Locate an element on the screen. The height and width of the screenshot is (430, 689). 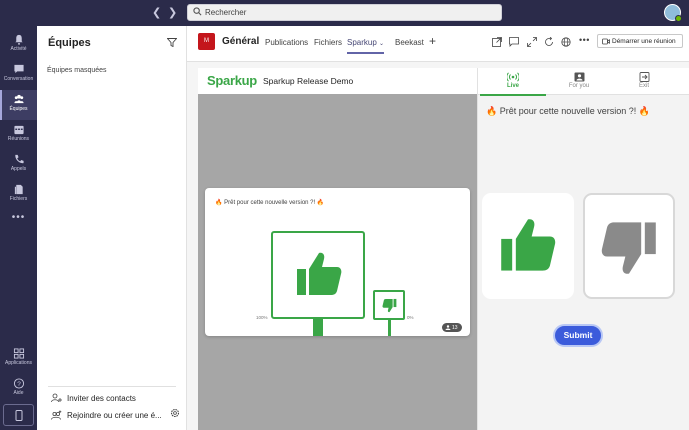
invite-people-icon is located at coordinates (56, 398).